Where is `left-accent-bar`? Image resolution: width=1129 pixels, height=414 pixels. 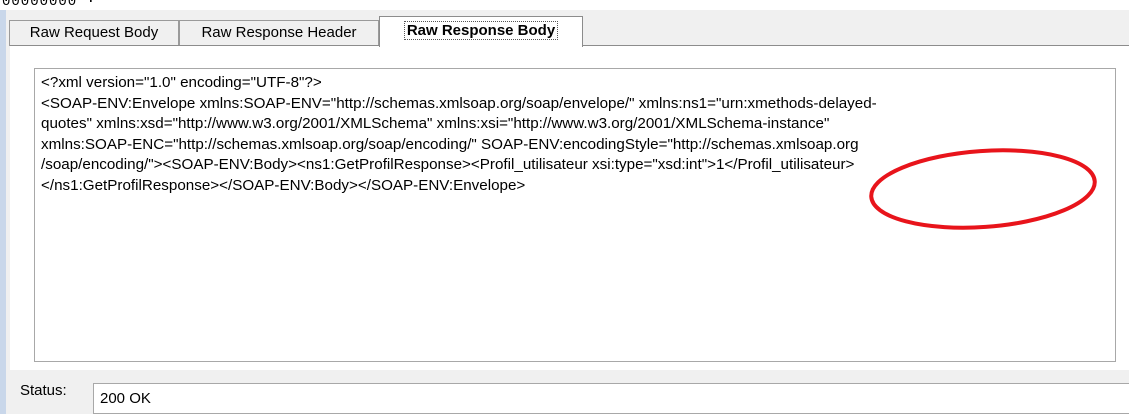 left-accent-bar is located at coordinates (3, 212).